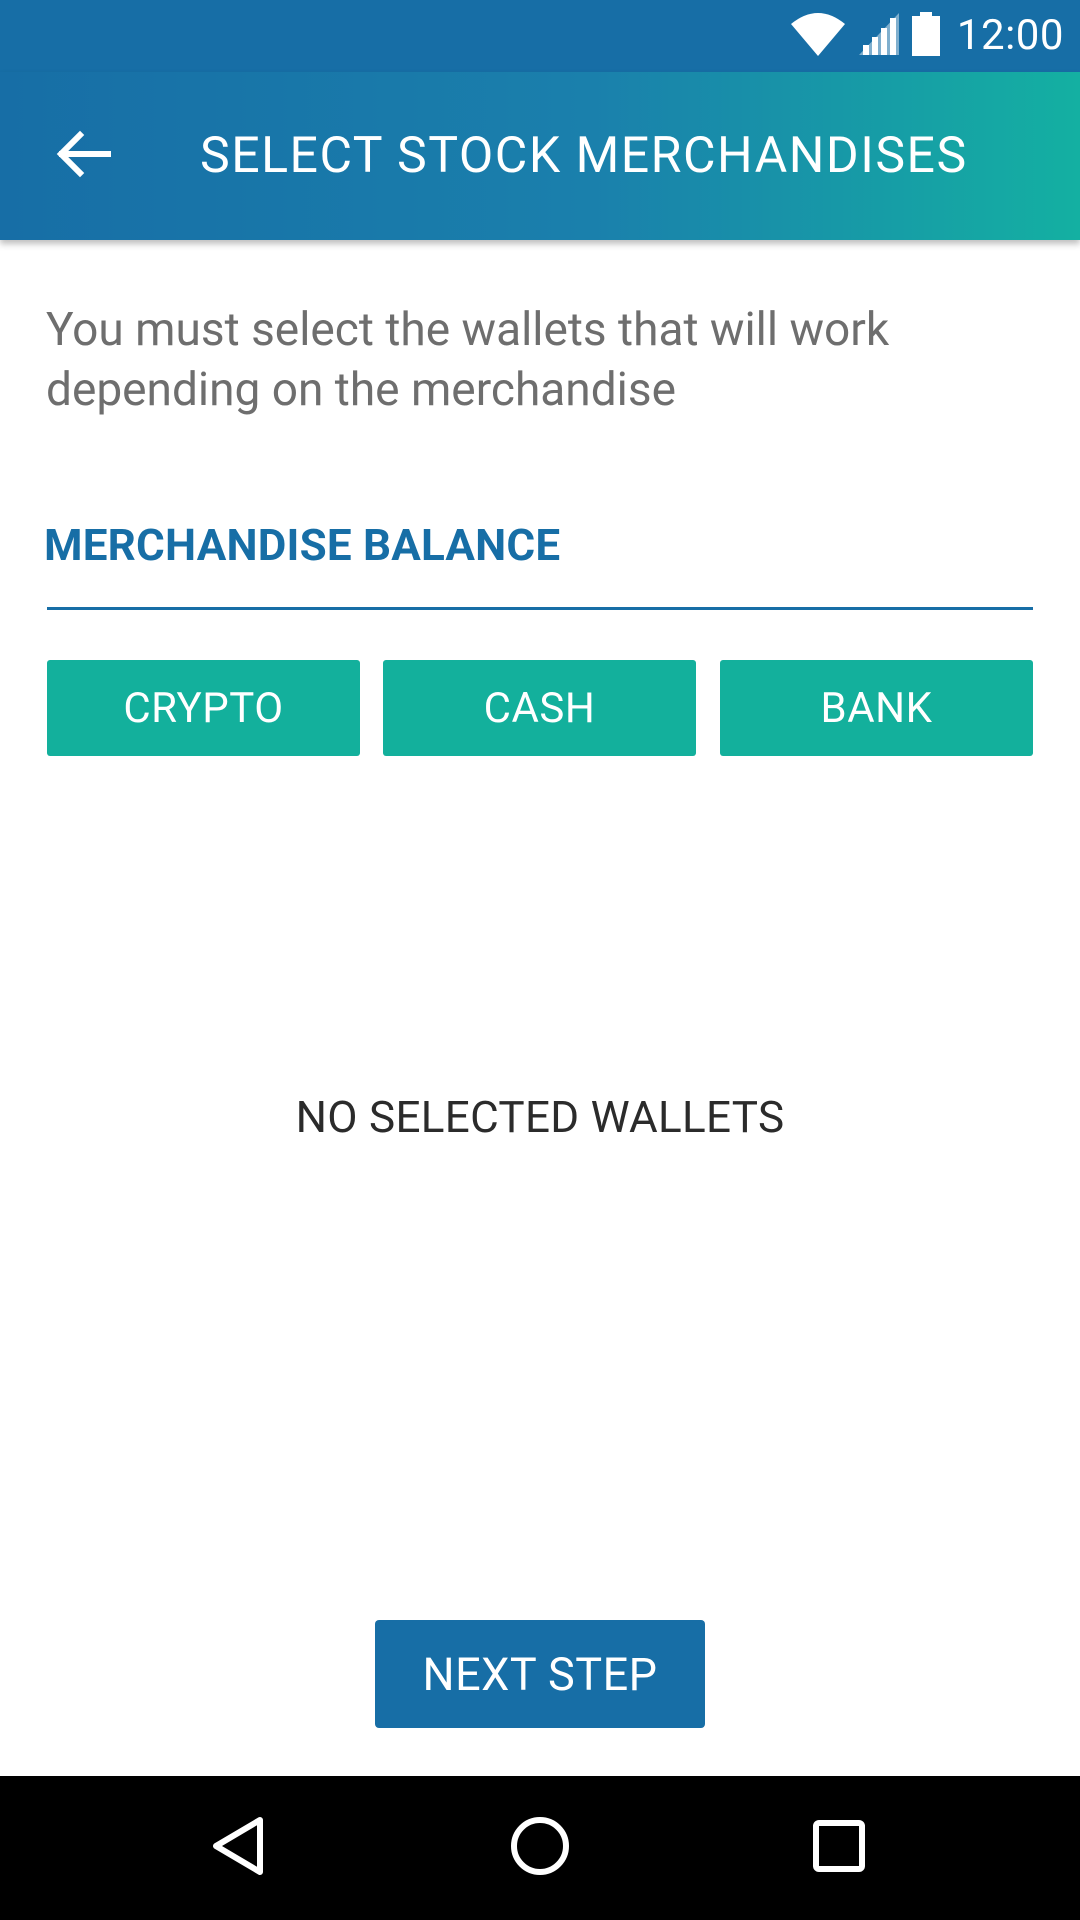  What do you see at coordinates (584, 156) in the screenshot?
I see `page-title: SELECT STOCK MERCHANDISES` at bounding box center [584, 156].